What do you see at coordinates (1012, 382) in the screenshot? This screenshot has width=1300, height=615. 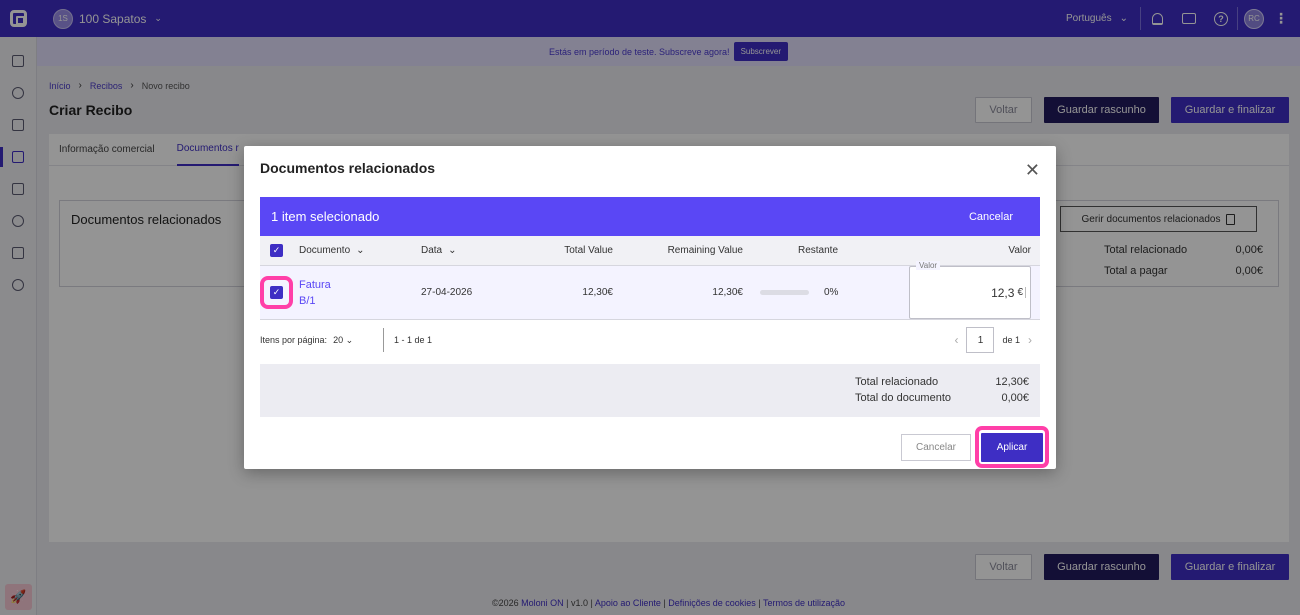 I see `summary-related-value: 12,30€` at bounding box center [1012, 382].